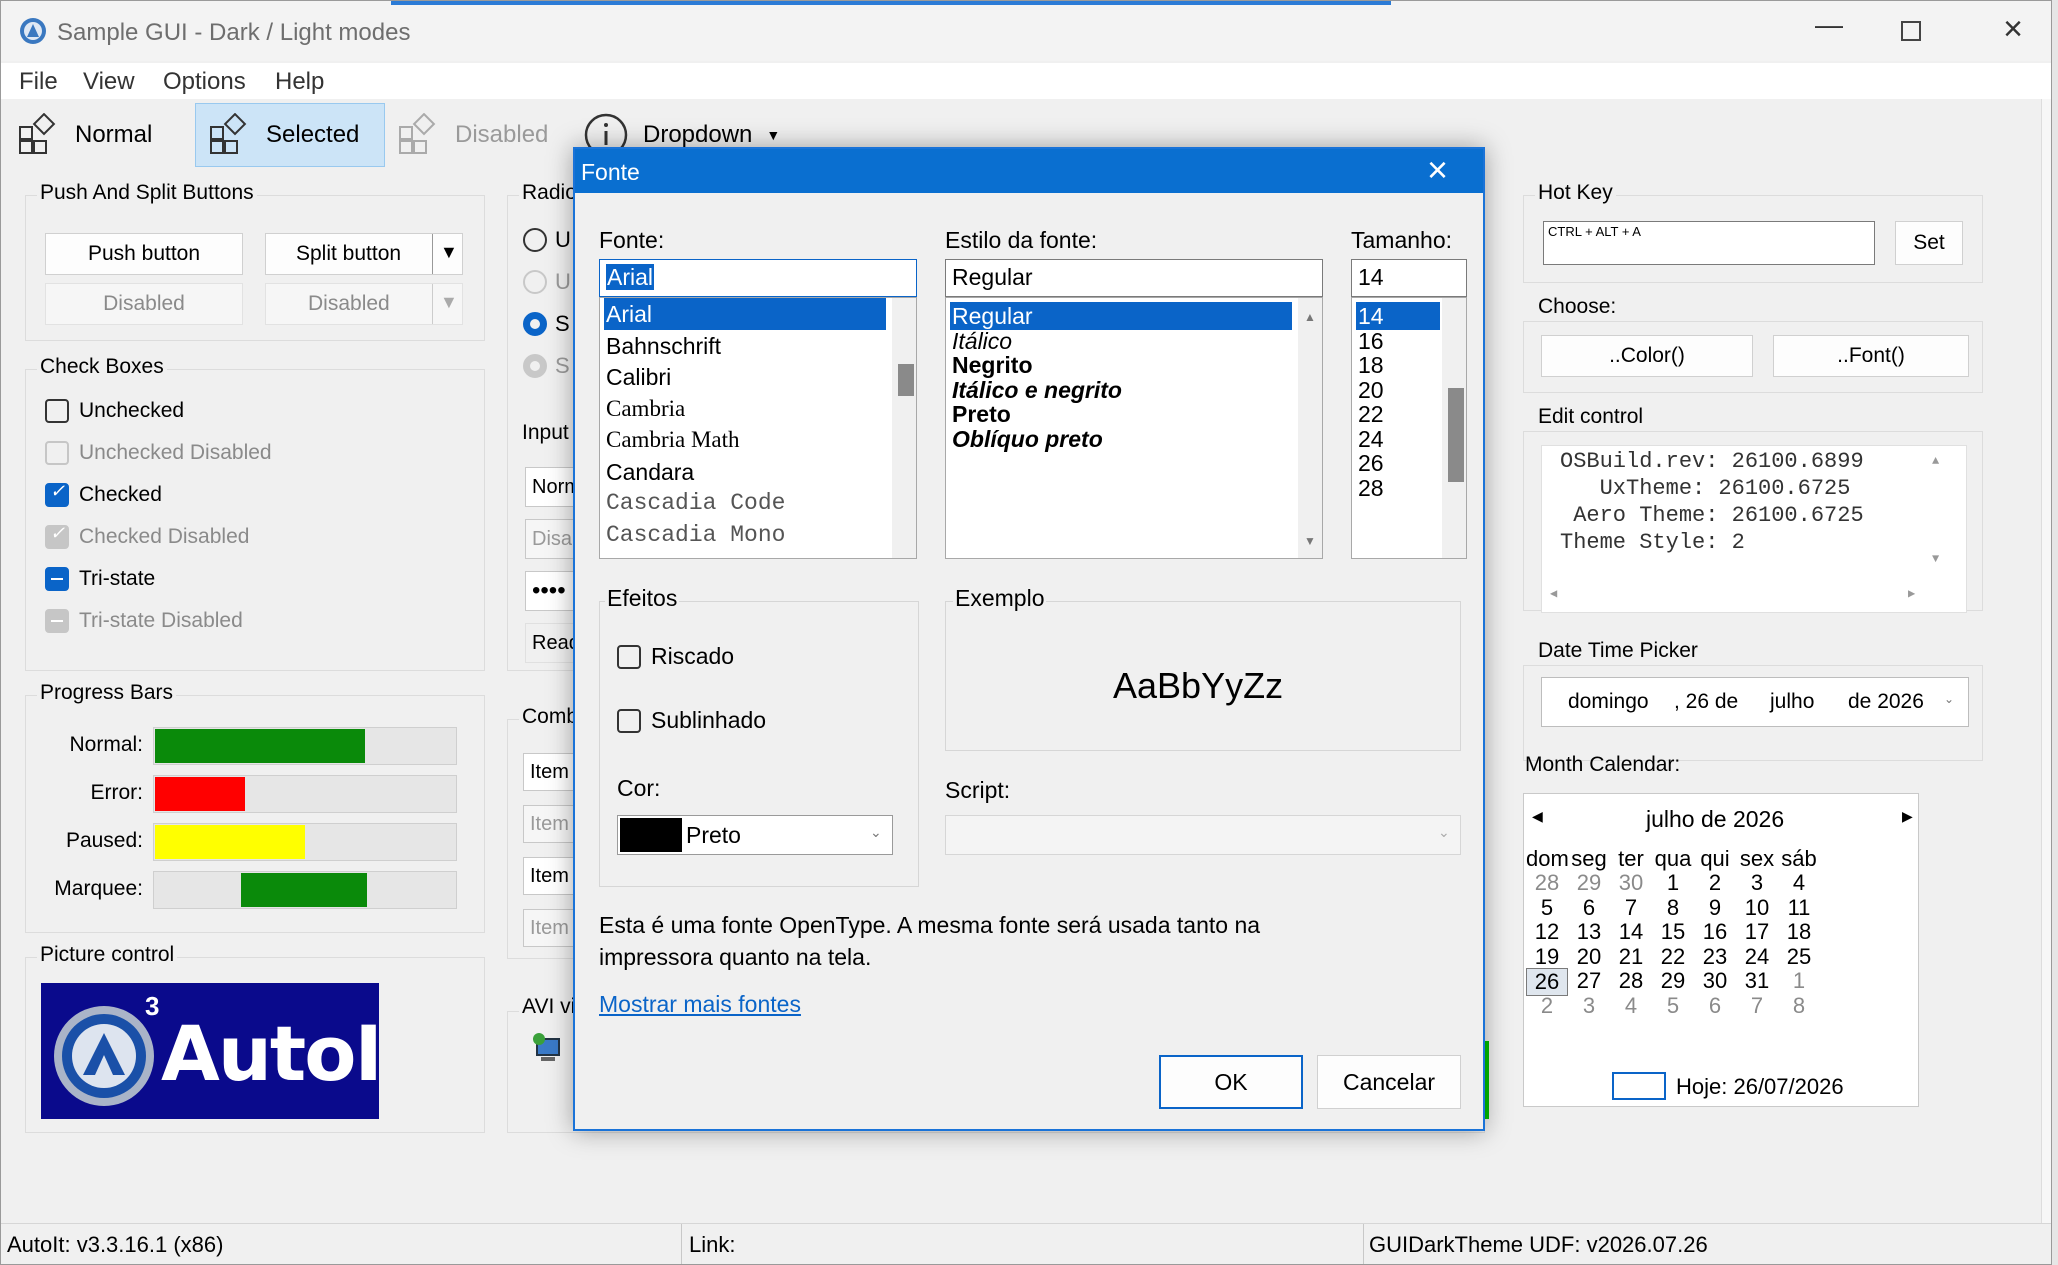  Describe the element at coordinates (745, 346) in the screenshot. I see `font-list-item: Bahnschrift` at that location.